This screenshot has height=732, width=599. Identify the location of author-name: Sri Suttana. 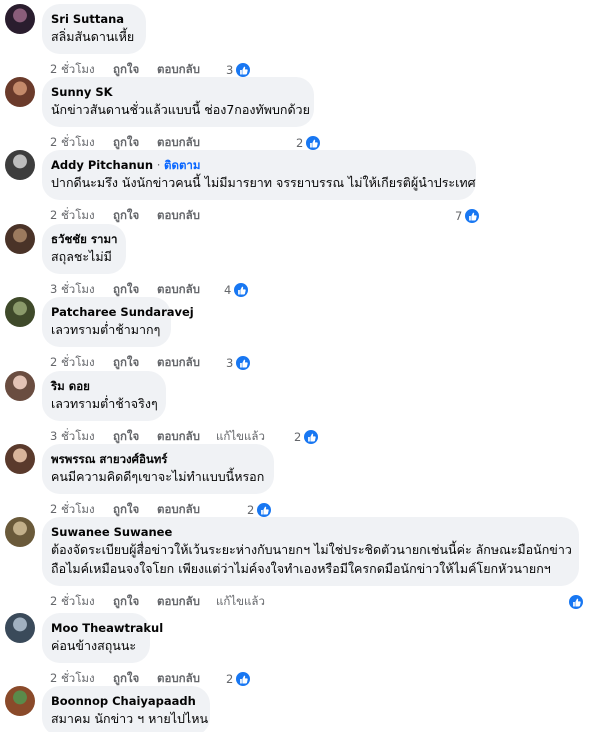
(87, 19).